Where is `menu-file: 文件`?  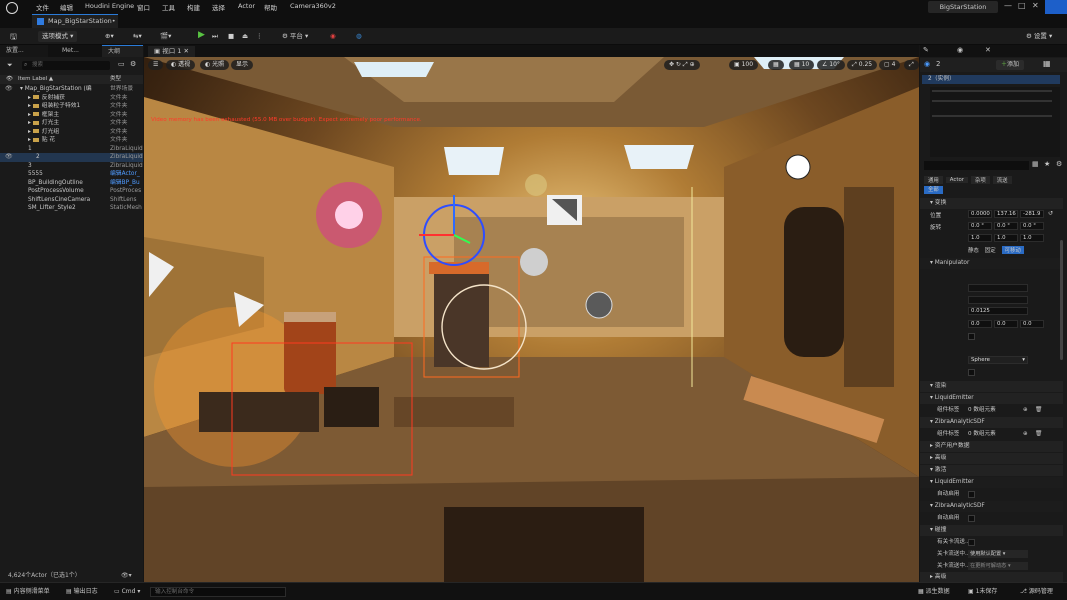 menu-file: 文件 is located at coordinates (42, 7).